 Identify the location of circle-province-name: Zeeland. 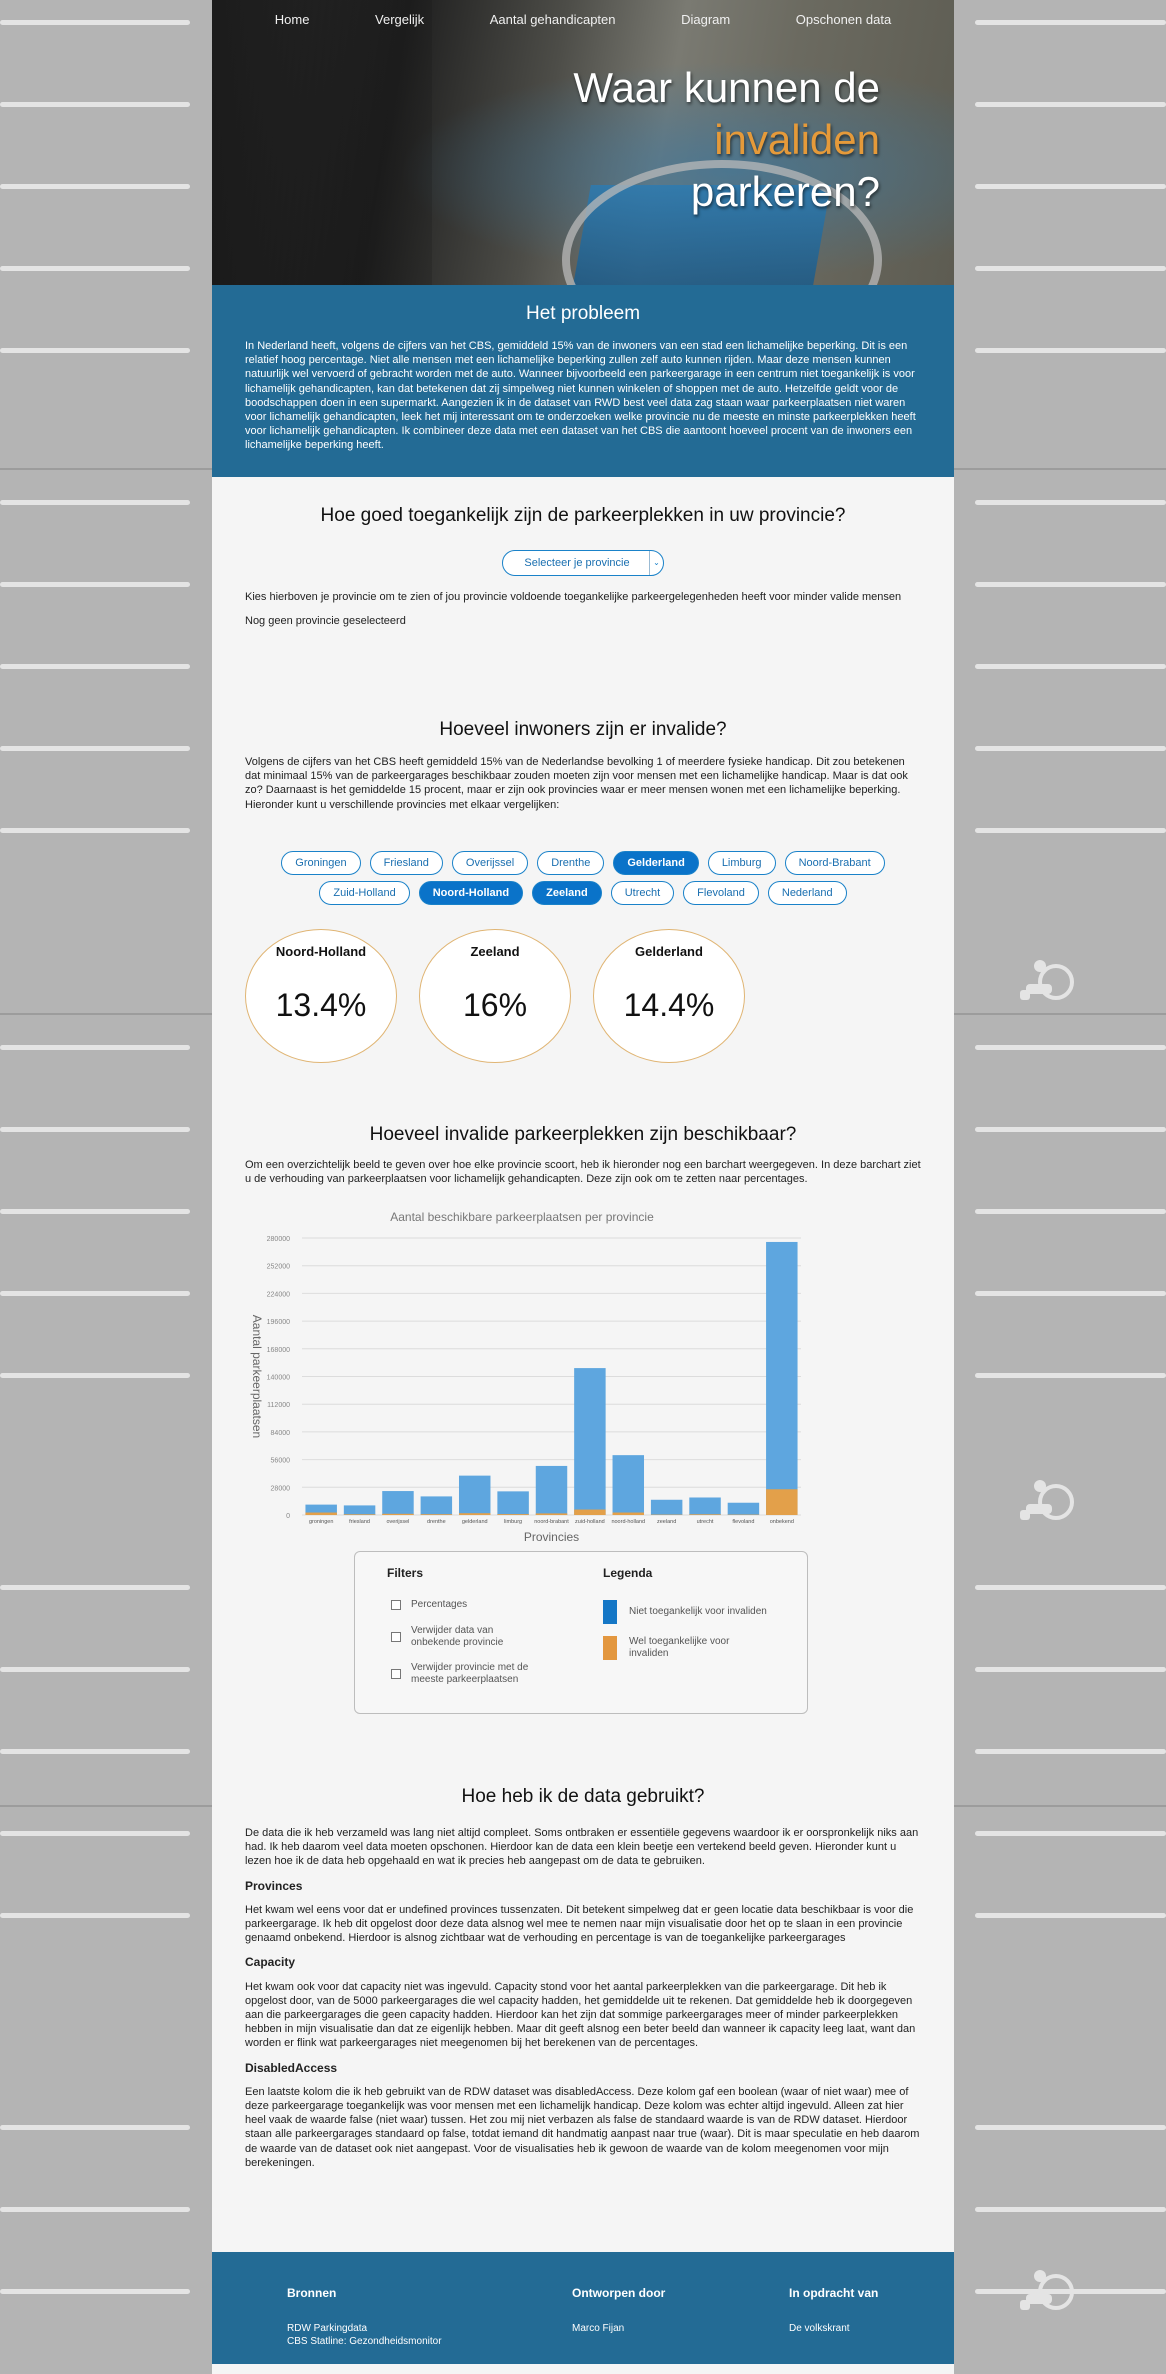
(495, 951).